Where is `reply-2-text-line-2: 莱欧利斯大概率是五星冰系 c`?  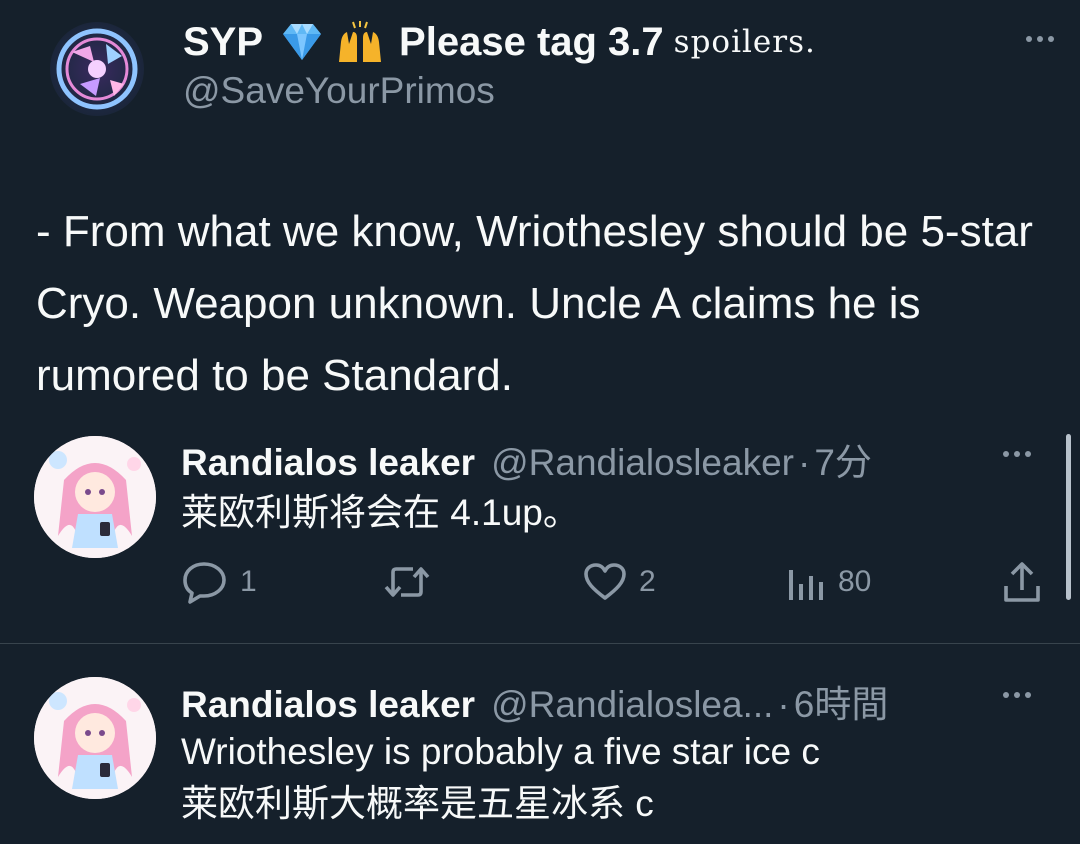 reply-2-text-line-2: 莱欧利斯大概率是五星冰系 c is located at coordinates (417, 803).